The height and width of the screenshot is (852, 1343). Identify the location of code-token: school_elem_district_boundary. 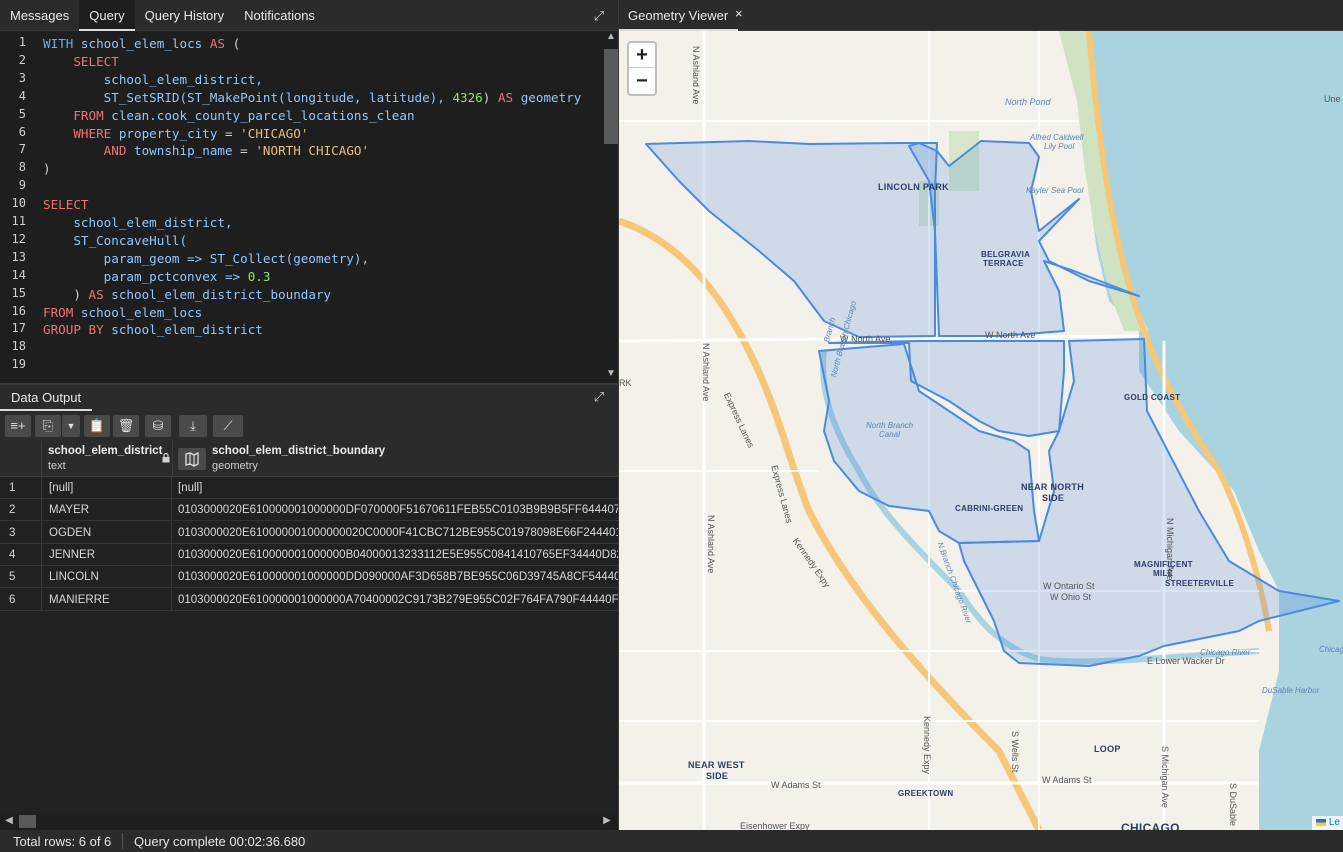
(221, 294).